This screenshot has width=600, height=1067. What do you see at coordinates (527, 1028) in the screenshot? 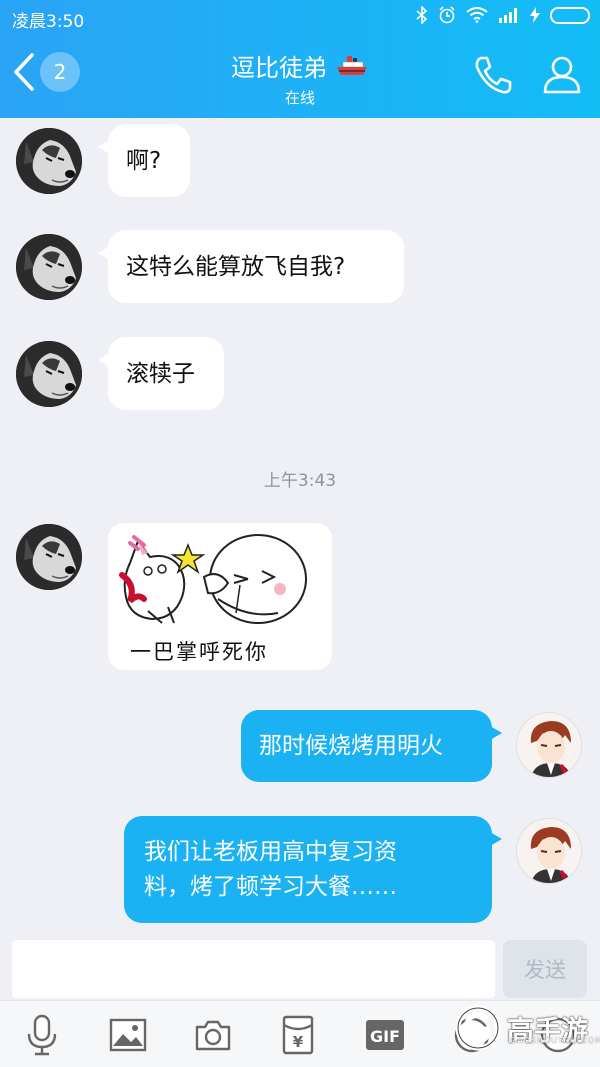
I see `site-watermark: 高手游 GAOSHOUYOU.COM` at bounding box center [527, 1028].